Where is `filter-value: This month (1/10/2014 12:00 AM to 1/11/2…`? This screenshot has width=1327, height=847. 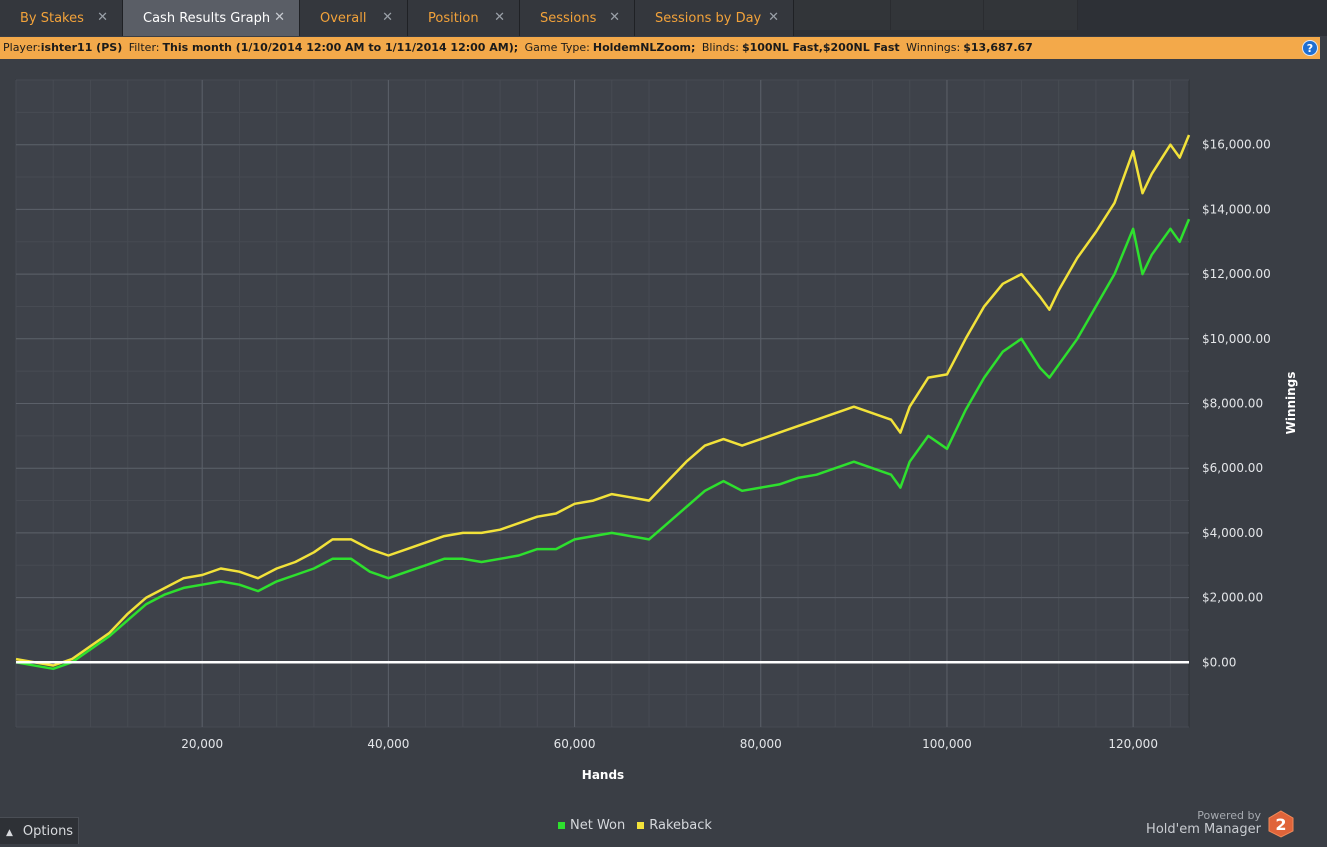
filter-value: This month (1/10/2014 12:00 AM to 1/11/2… is located at coordinates (340, 47).